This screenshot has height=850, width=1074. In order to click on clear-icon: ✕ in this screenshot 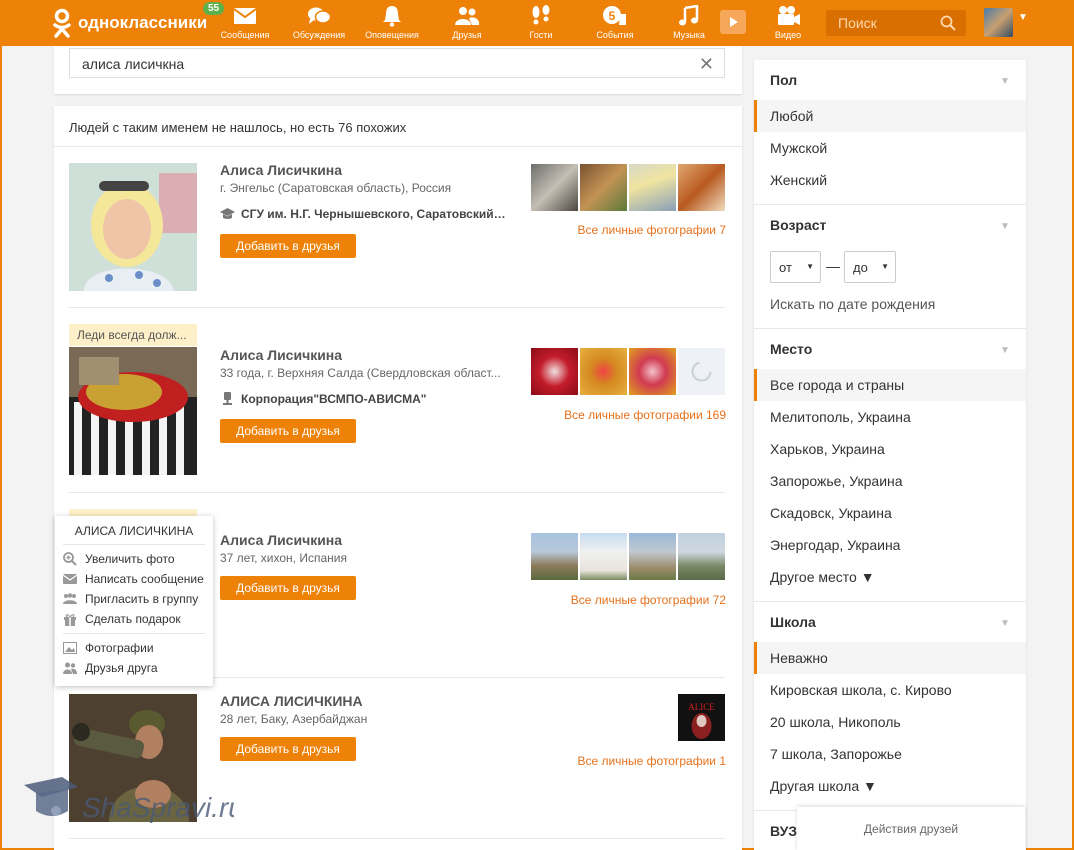, I will do `click(706, 64)`.